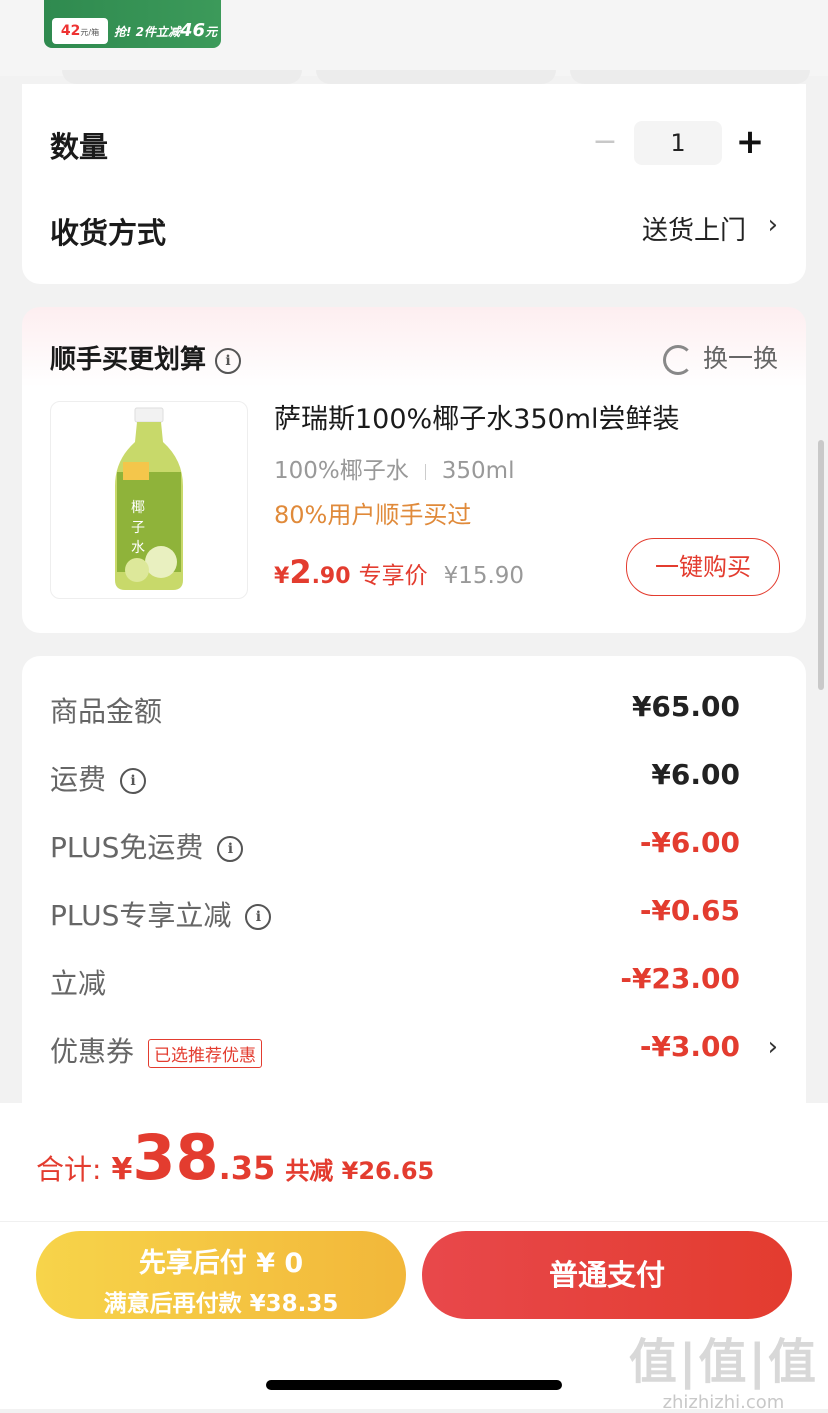 This screenshot has width=828, height=1413. Describe the element at coordinates (341, 471) in the screenshot. I see `product-spec-1: 100%椰子水` at that location.